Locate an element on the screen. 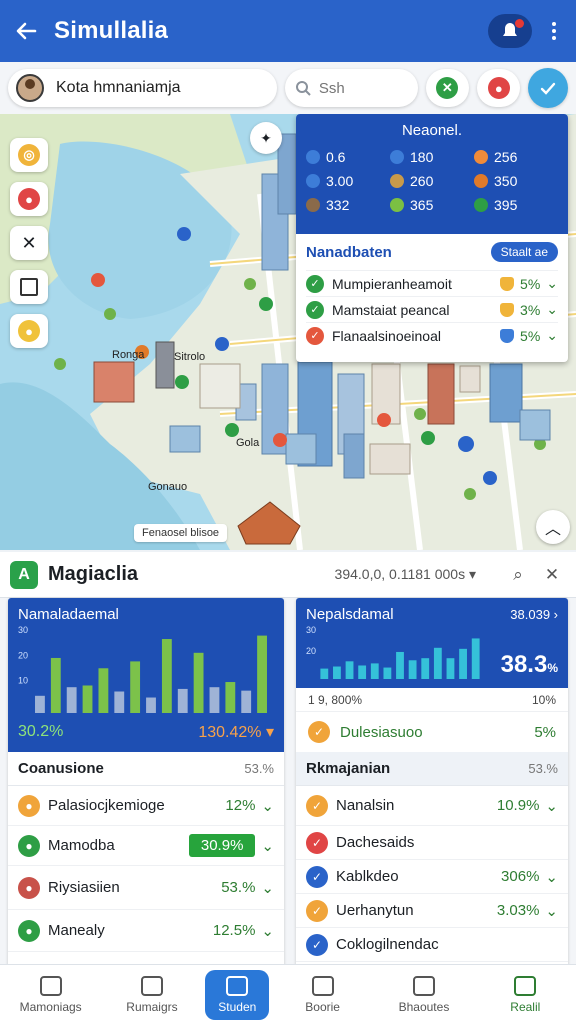 The image size is (576, 1024). approve-button: ✕ is located at coordinates (447, 88).